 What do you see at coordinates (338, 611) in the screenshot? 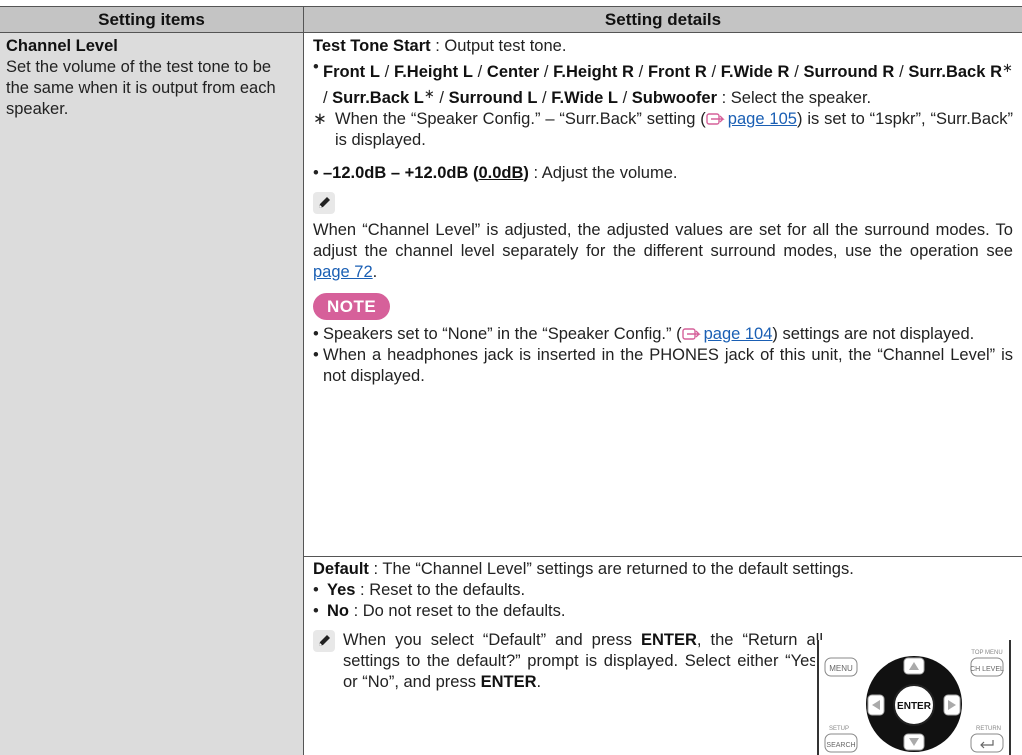
I see `no-label: No` at bounding box center [338, 611].